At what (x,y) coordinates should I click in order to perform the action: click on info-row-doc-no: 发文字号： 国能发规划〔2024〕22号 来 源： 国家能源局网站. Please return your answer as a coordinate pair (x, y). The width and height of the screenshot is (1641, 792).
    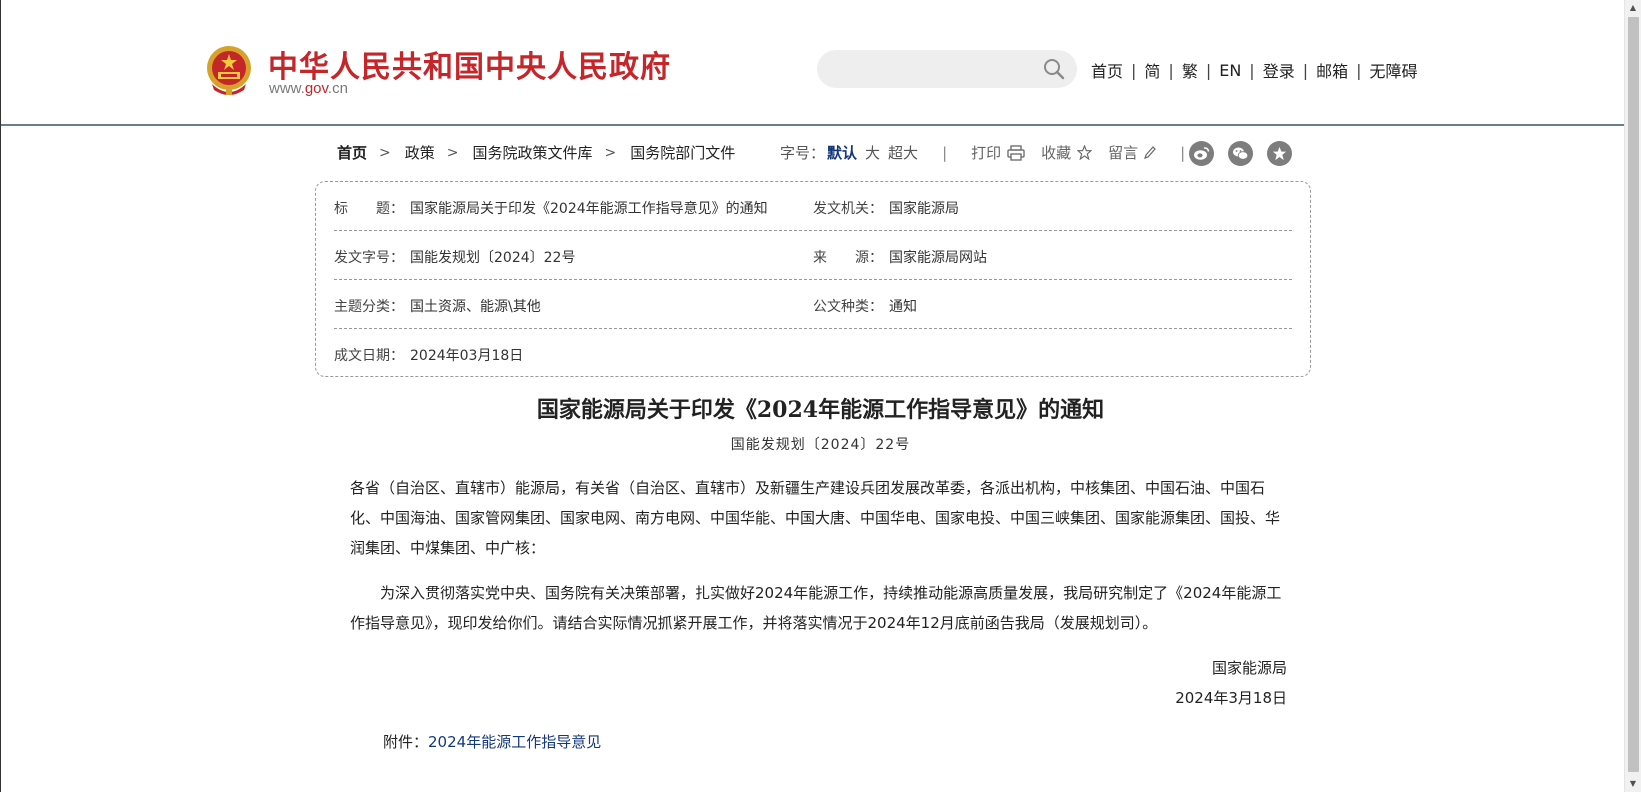
    Looking at the image, I should click on (813, 255).